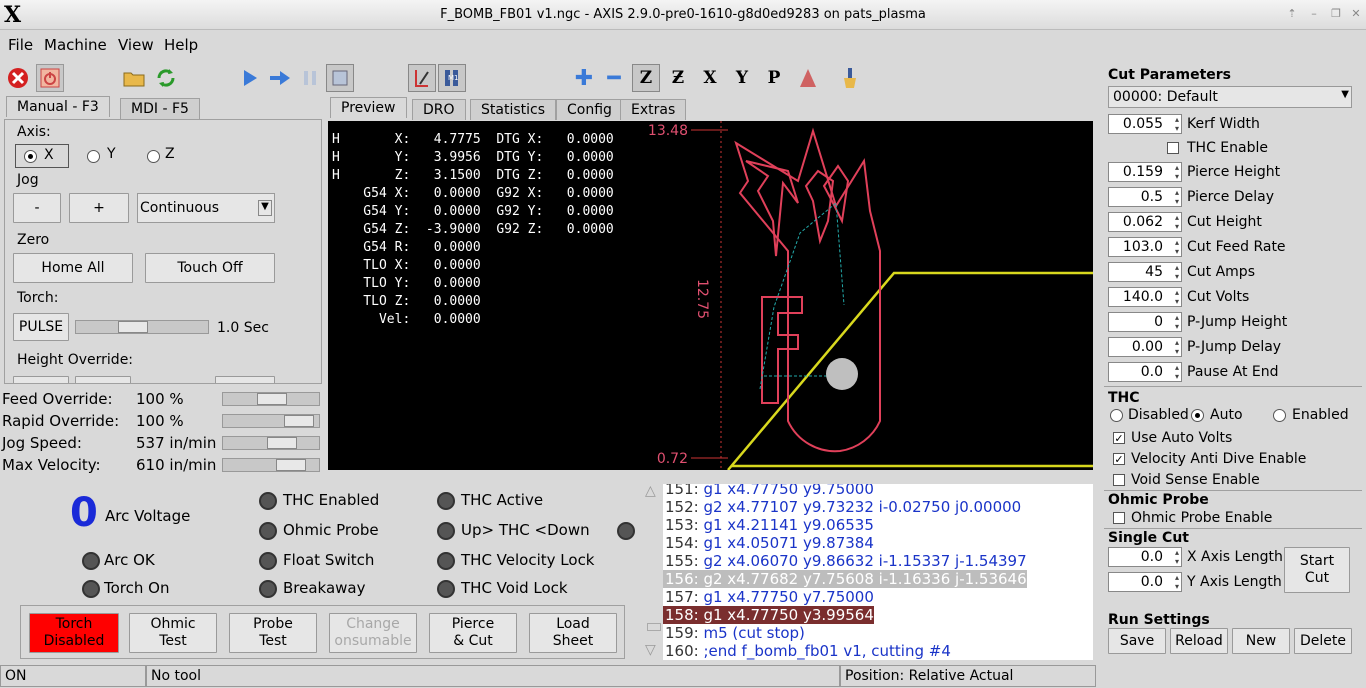 The width and height of the screenshot is (1366, 688). I want to click on view-z-rotated-icon: Ƶ, so click(678, 78).